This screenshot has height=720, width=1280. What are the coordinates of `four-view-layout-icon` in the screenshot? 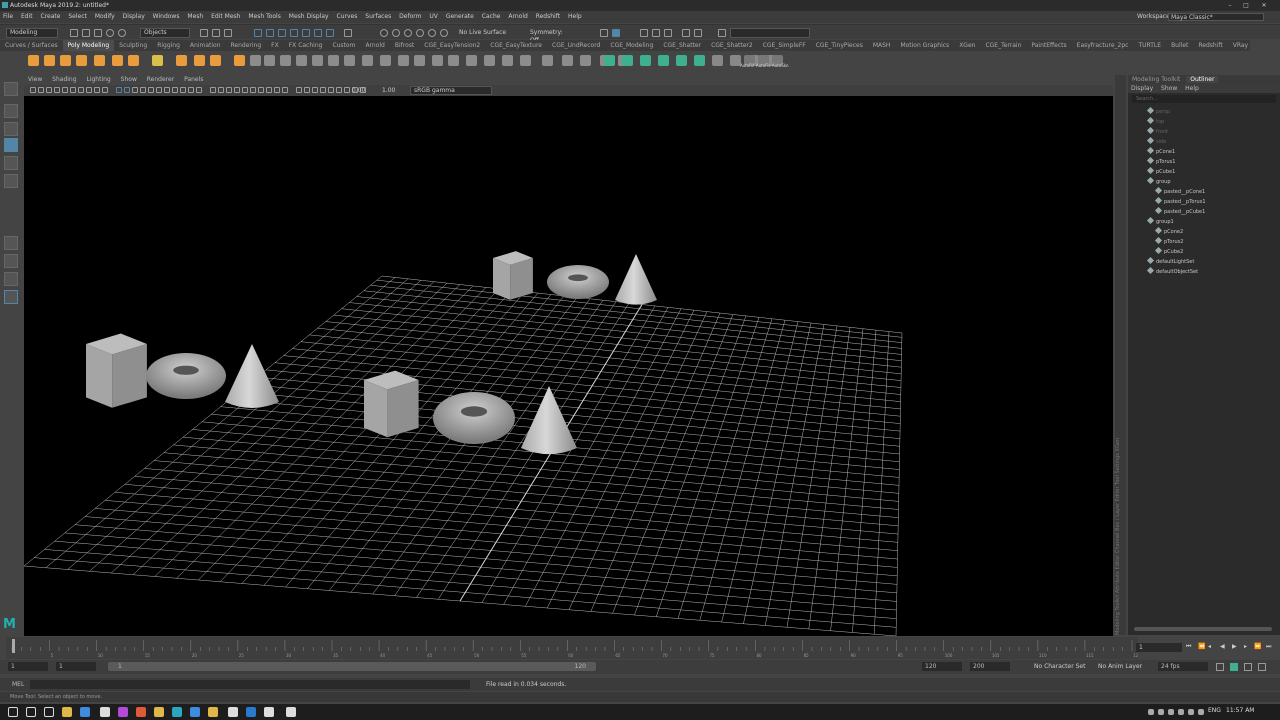 It's located at (11, 261).